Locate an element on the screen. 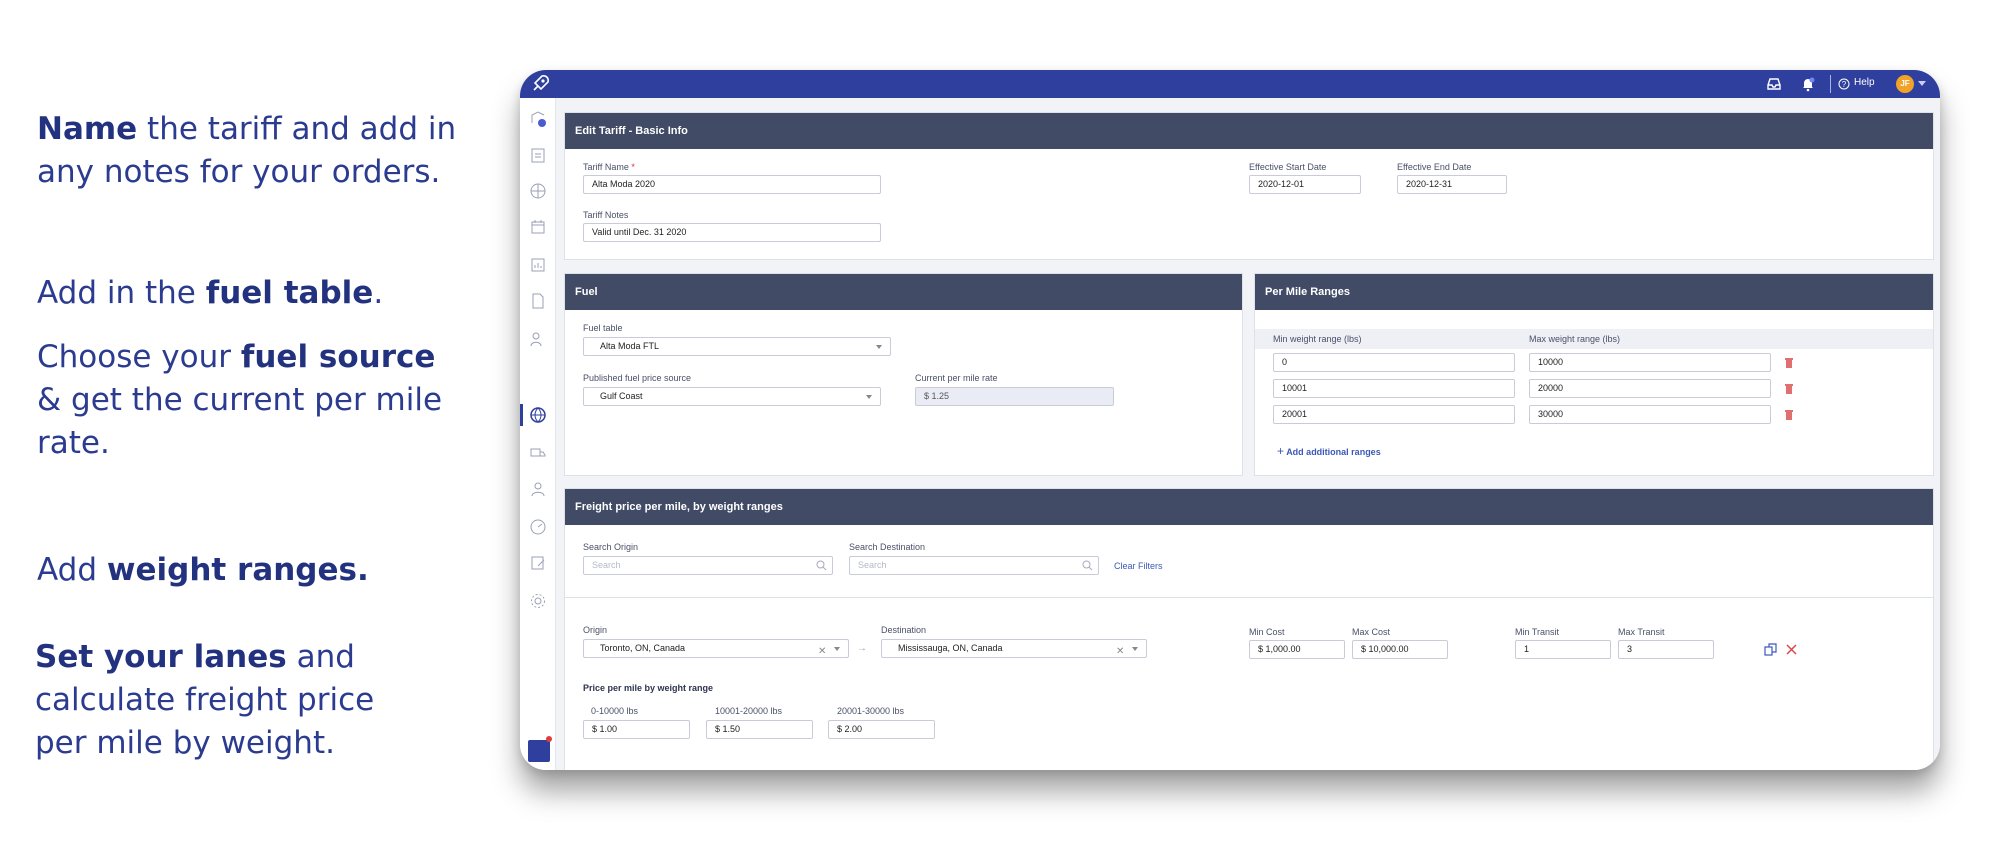 This screenshot has width=2000, height=842. plus-icon: + is located at coordinates (1281, 451).